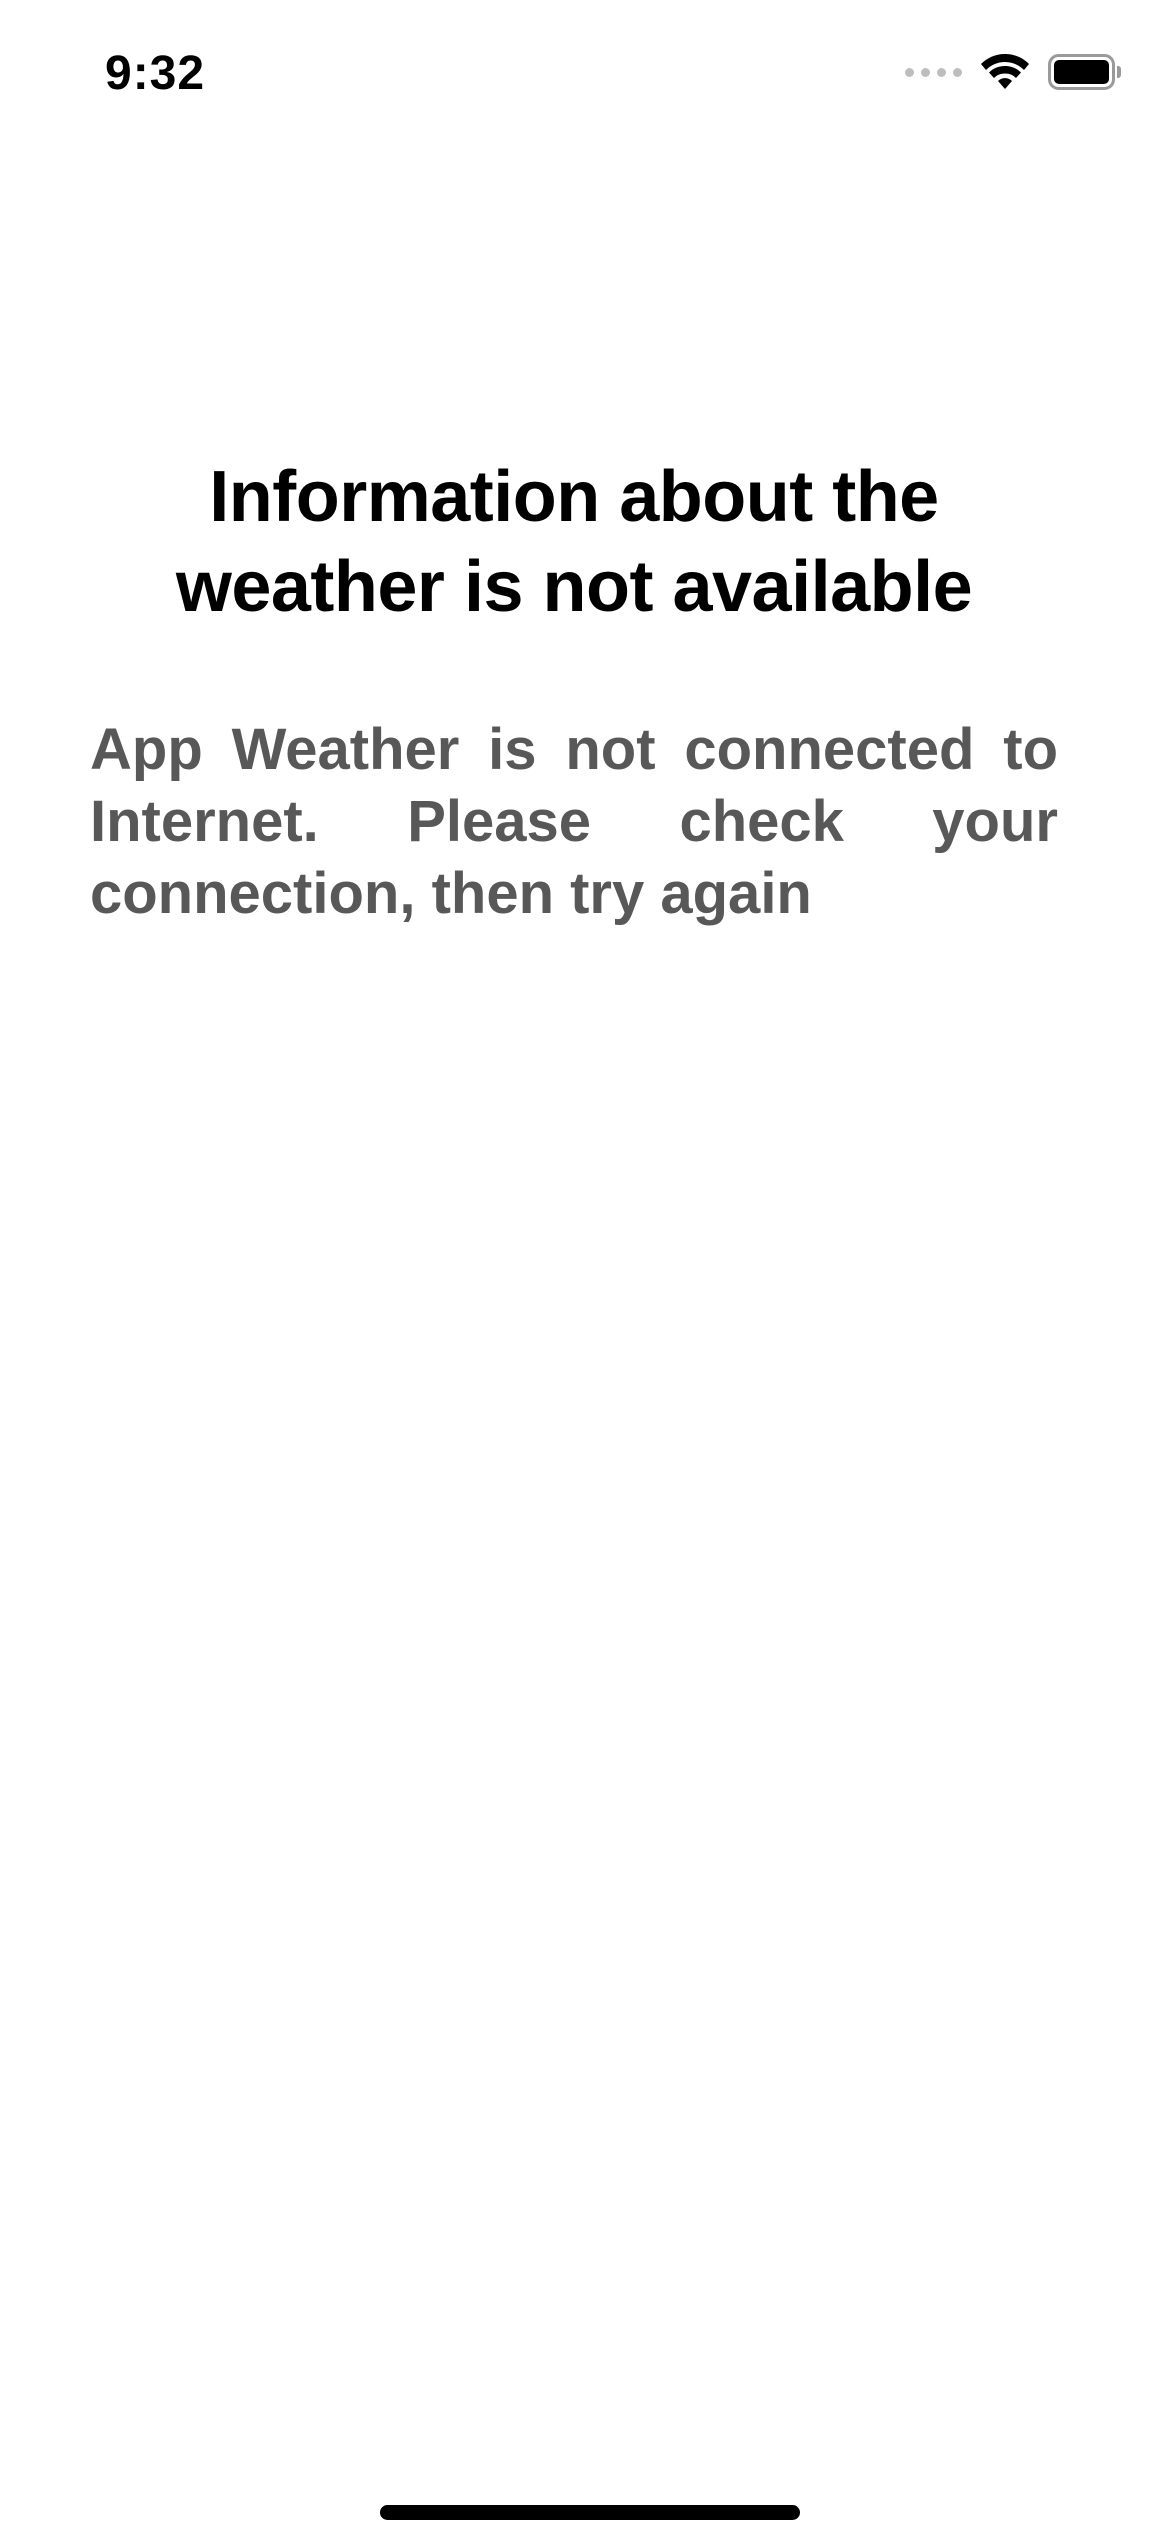 The image size is (1170, 2532). Describe the element at coordinates (933, 72) in the screenshot. I see `cellular-signal-icon` at that location.